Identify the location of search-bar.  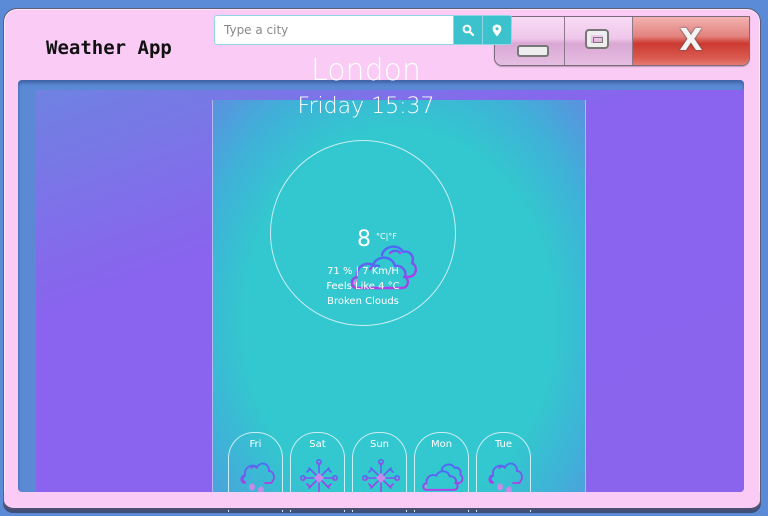
(363, 30).